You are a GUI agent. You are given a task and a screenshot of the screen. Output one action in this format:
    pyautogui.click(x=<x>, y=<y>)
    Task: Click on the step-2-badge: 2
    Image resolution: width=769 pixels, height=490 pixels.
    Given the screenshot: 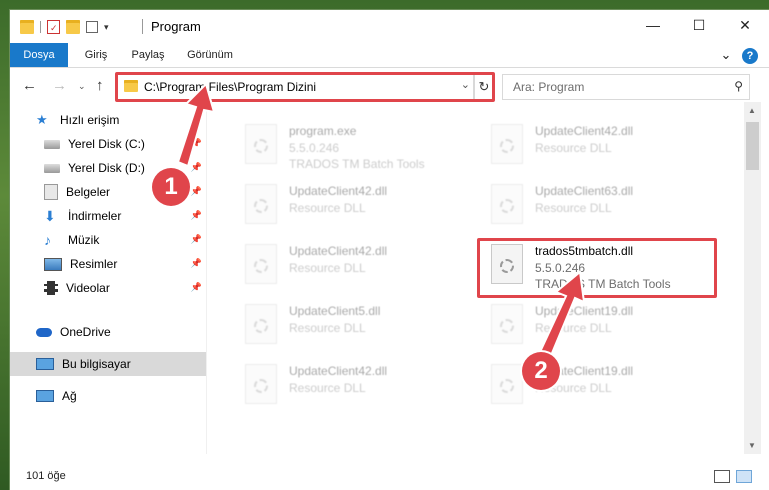 What is the action you would take?
    pyautogui.click(x=541, y=371)
    